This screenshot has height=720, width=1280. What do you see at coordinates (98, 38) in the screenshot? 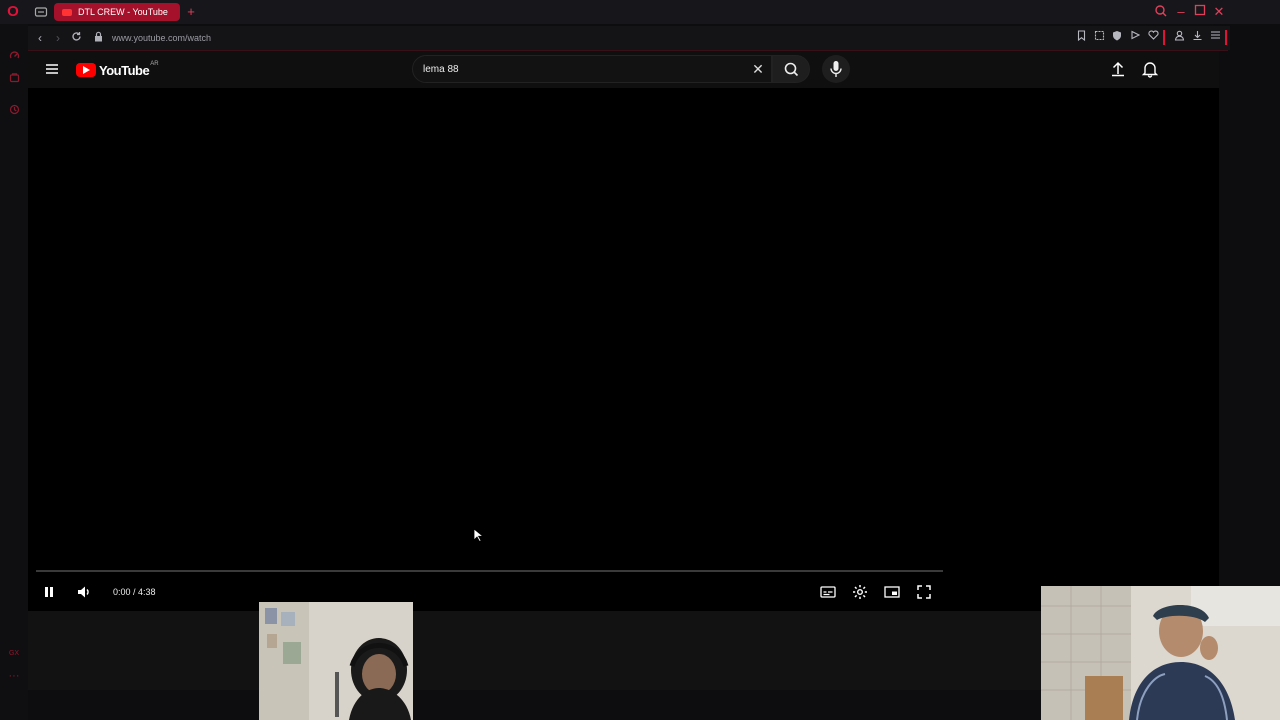
I see `lock-icon` at bounding box center [98, 38].